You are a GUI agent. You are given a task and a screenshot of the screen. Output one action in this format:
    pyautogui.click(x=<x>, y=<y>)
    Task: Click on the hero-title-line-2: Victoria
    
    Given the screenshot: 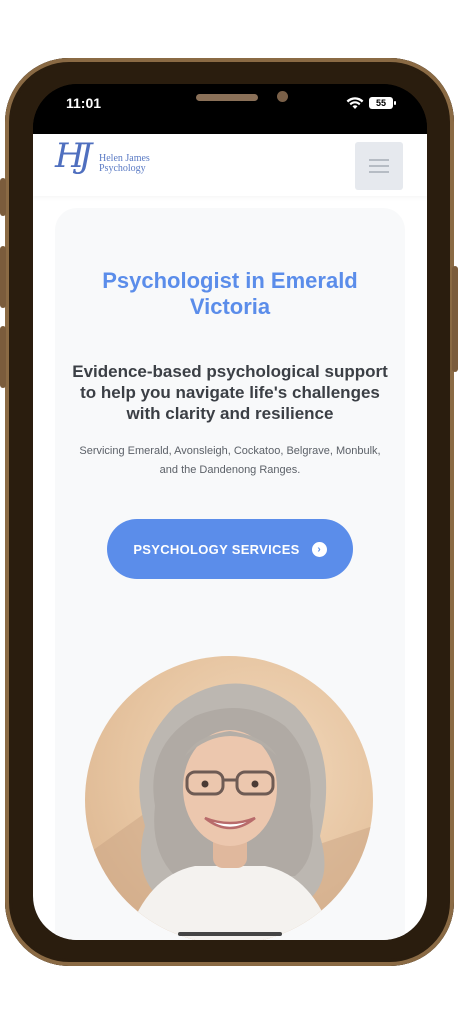 What is the action you would take?
    pyautogui.click(x=230, y=306)
    